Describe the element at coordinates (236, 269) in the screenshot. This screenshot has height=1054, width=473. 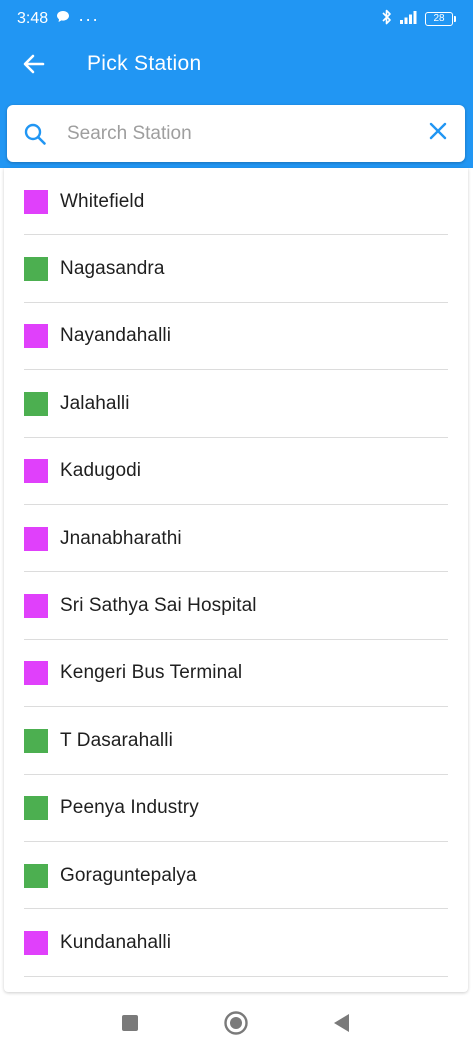
I see `station-item: Nagasandra` at that location.